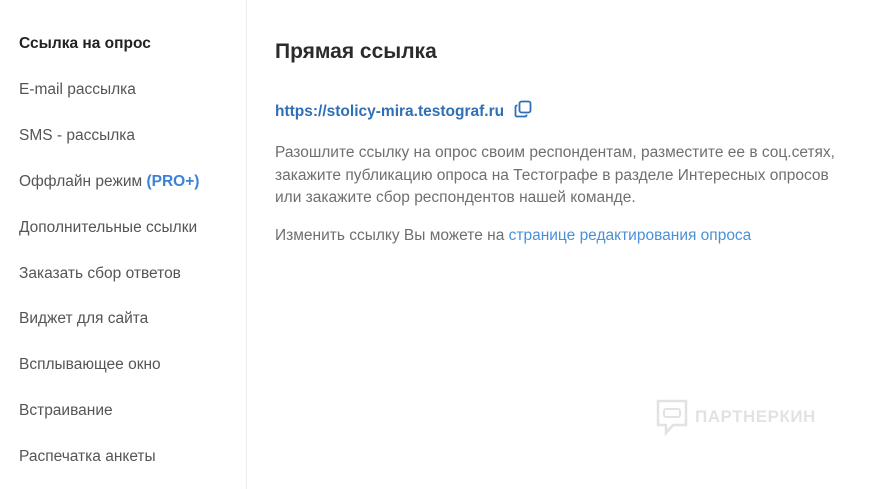  What do you see at coordinates (672, 417) in the screenshot?
I see `watermark-logo-icon` at bounding box center [672, 417].